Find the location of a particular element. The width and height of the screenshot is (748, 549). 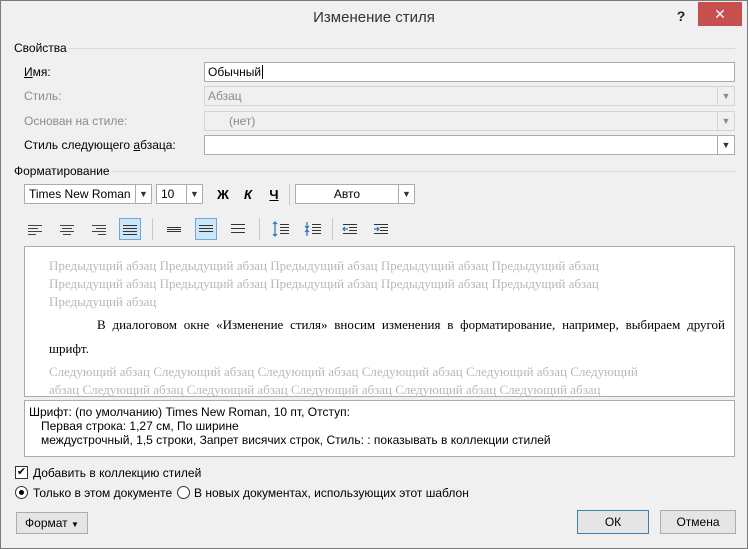

only-this-document-label: Только в этом документе is located at coordinates (103, 493).